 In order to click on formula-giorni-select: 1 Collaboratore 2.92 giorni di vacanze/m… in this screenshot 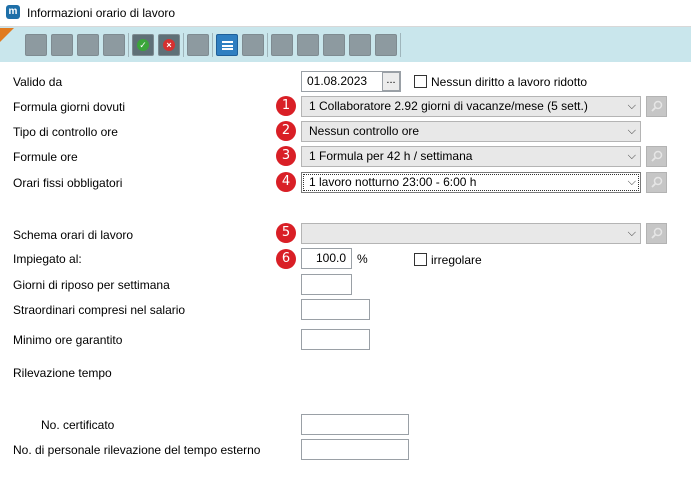, I will do `click(471, 106)`.